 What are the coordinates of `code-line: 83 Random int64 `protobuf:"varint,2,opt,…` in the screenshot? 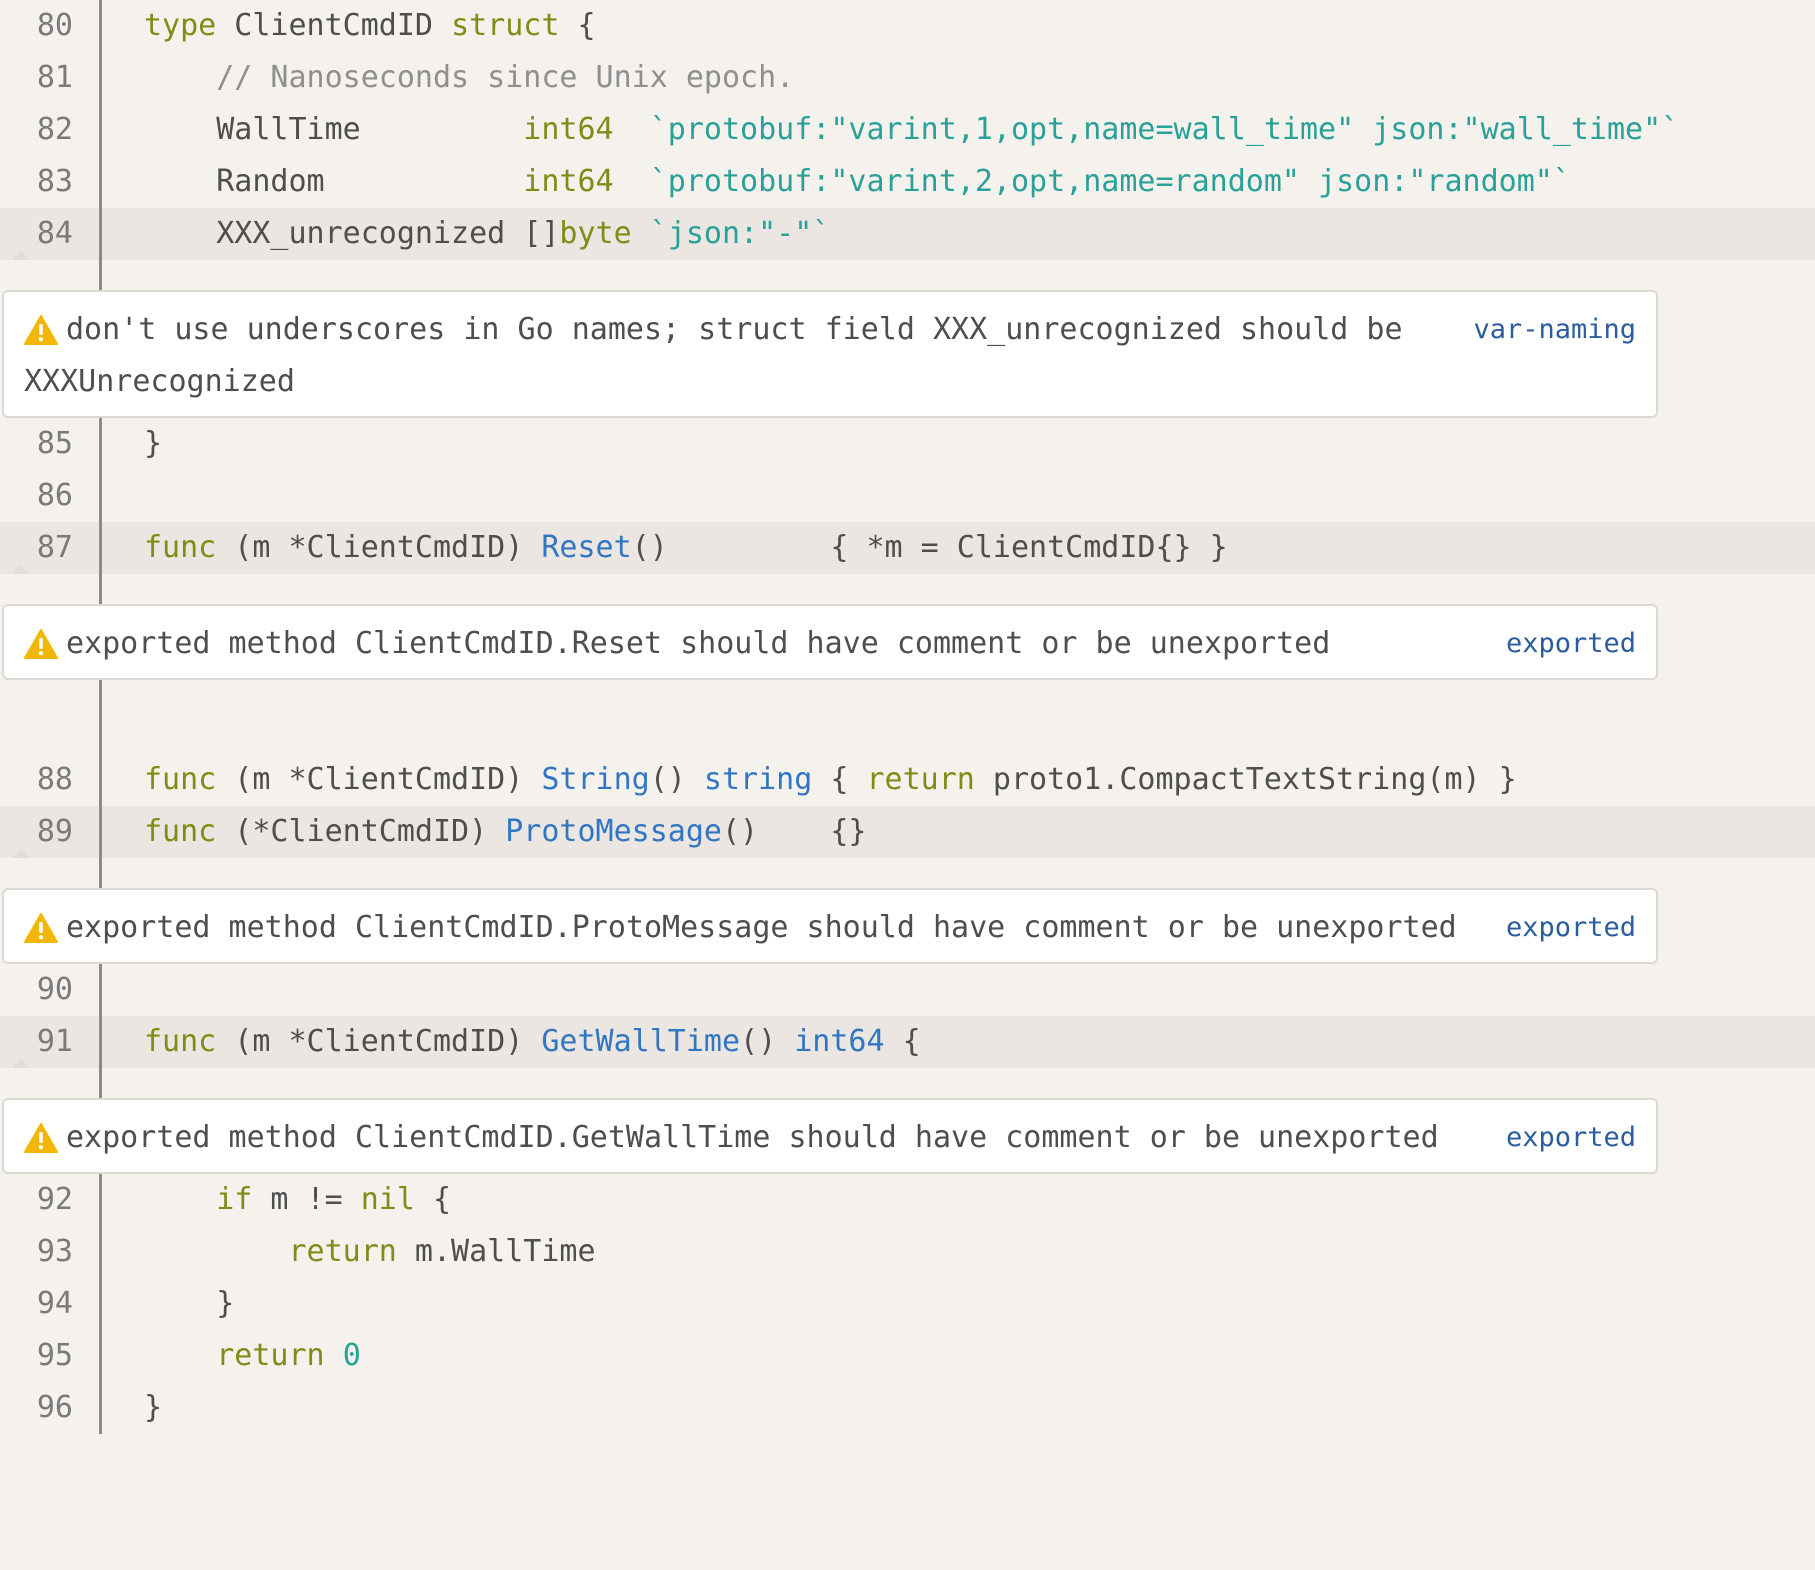 It's located at (907, 182).